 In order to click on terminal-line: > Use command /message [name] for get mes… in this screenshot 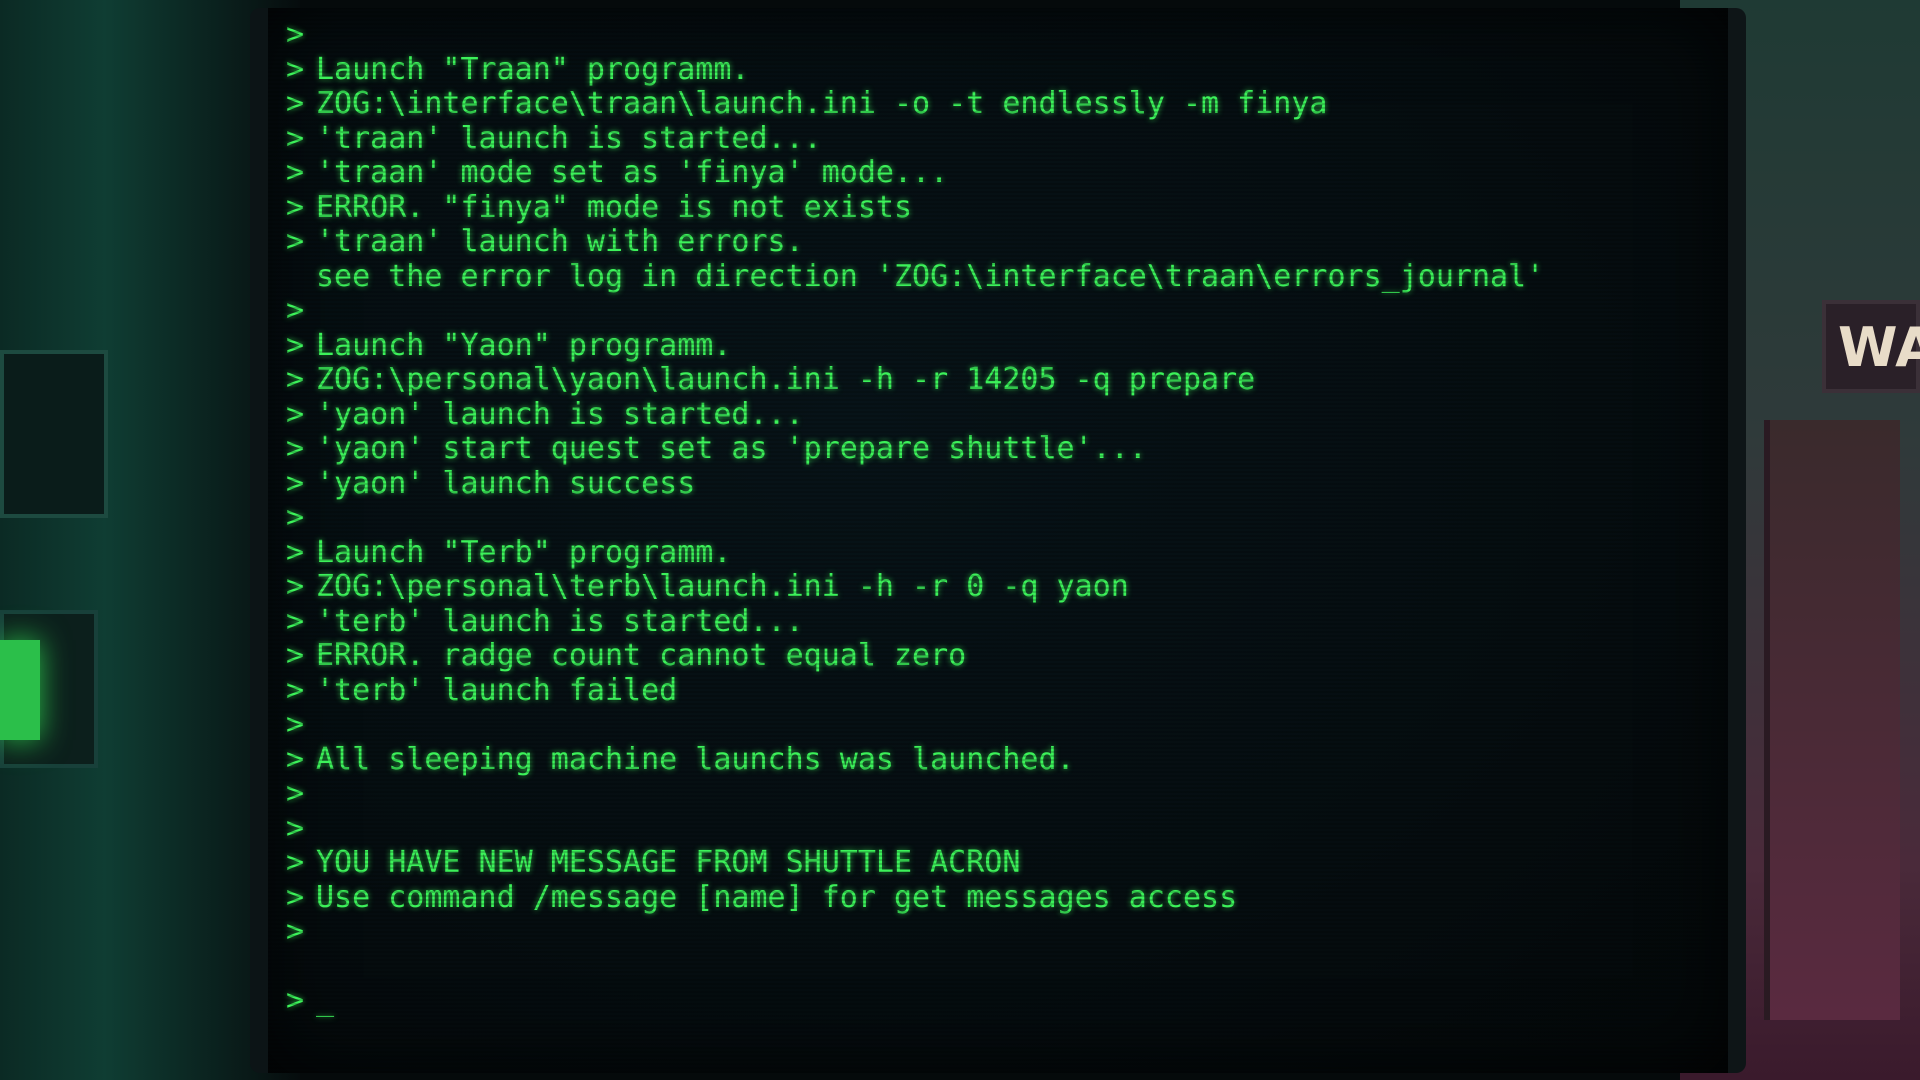, I will do `click(986, 897)`.